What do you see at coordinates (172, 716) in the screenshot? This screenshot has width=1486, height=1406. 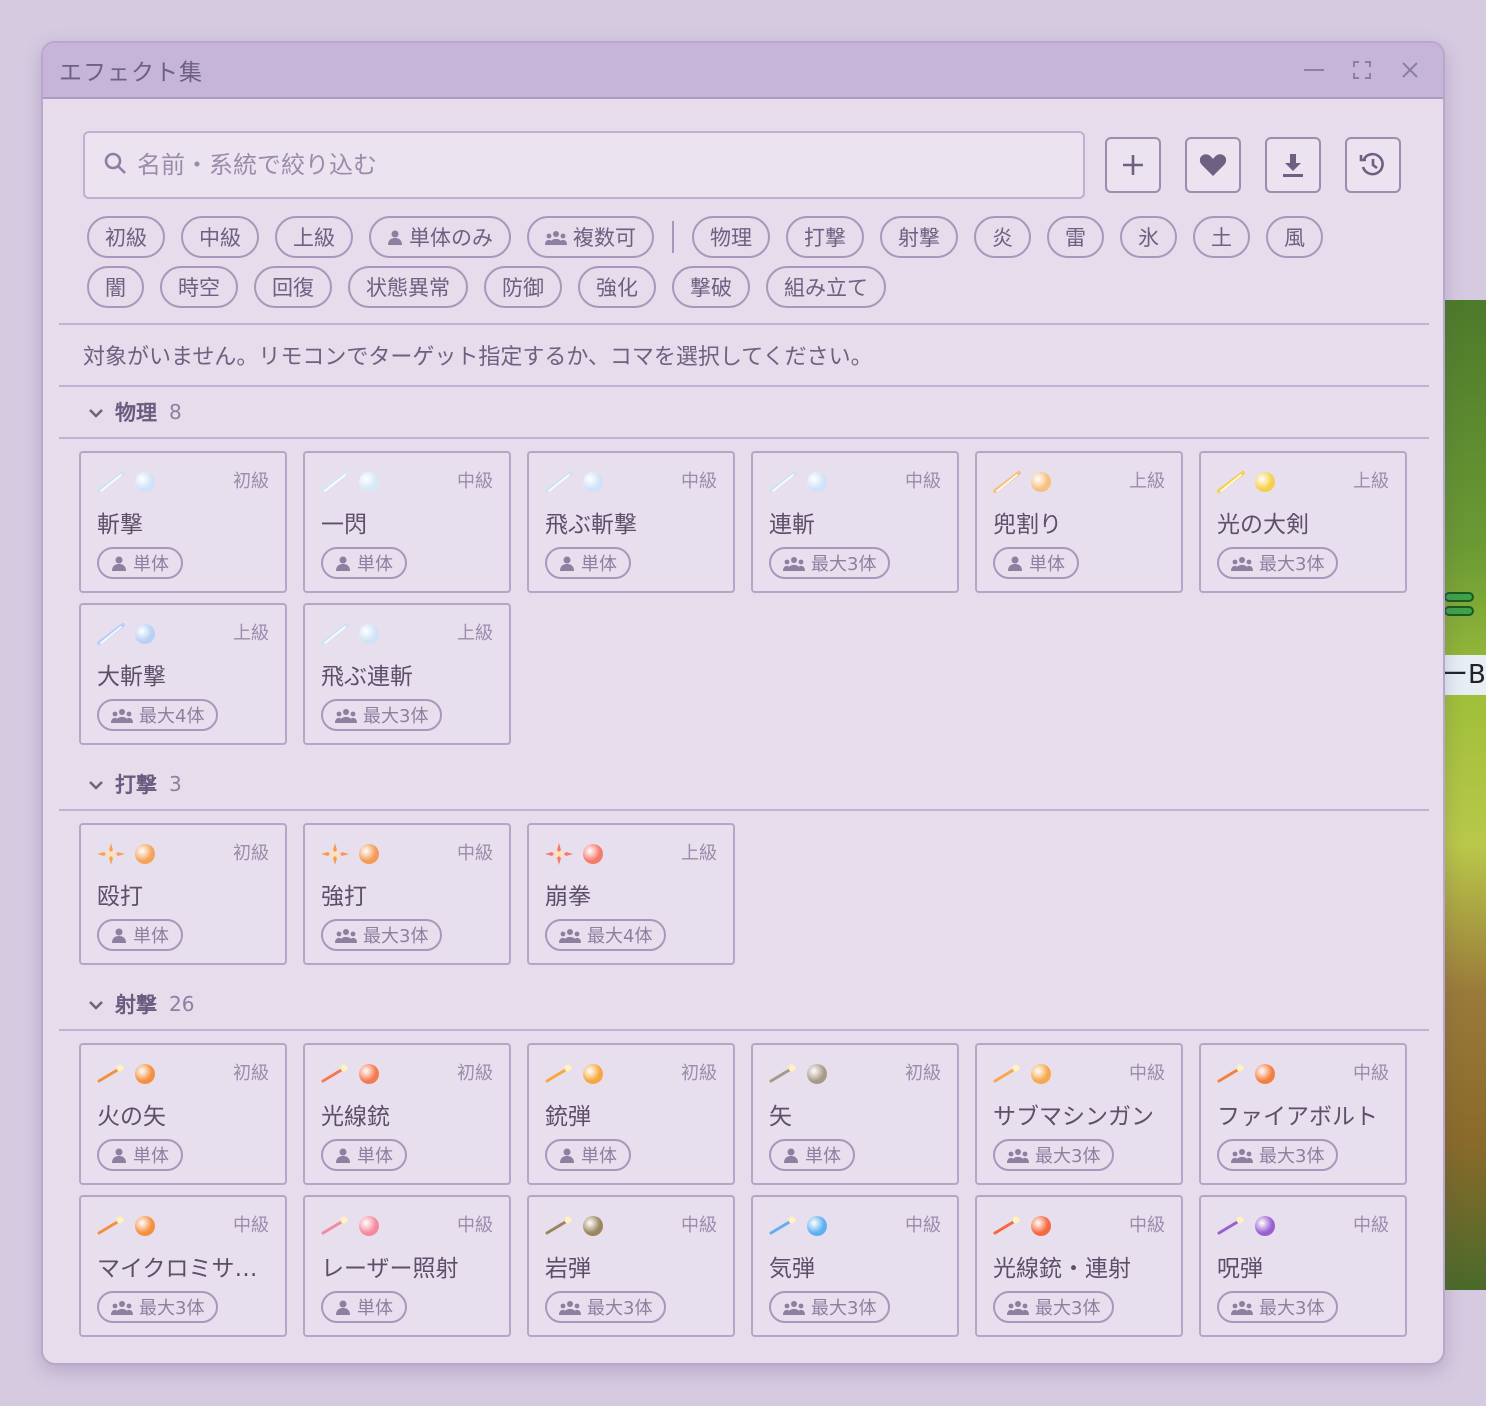 I see `target-label: 最大4体` at bounding box center [172, 716].